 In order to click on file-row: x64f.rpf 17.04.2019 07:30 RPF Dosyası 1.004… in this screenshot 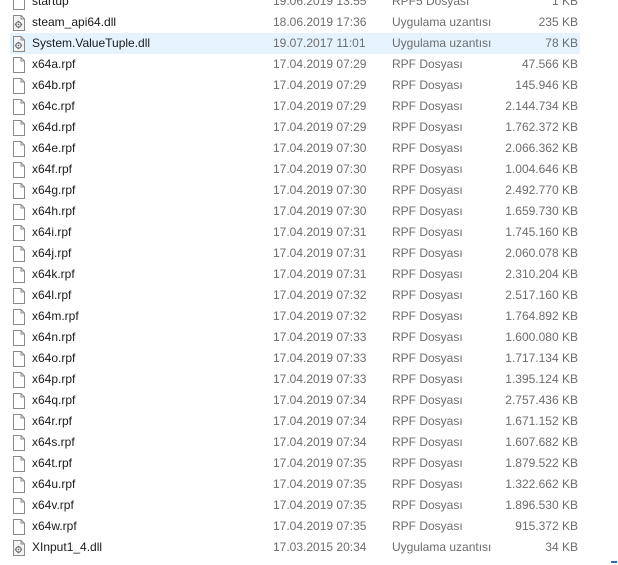, I will do `click(309, 169)`.